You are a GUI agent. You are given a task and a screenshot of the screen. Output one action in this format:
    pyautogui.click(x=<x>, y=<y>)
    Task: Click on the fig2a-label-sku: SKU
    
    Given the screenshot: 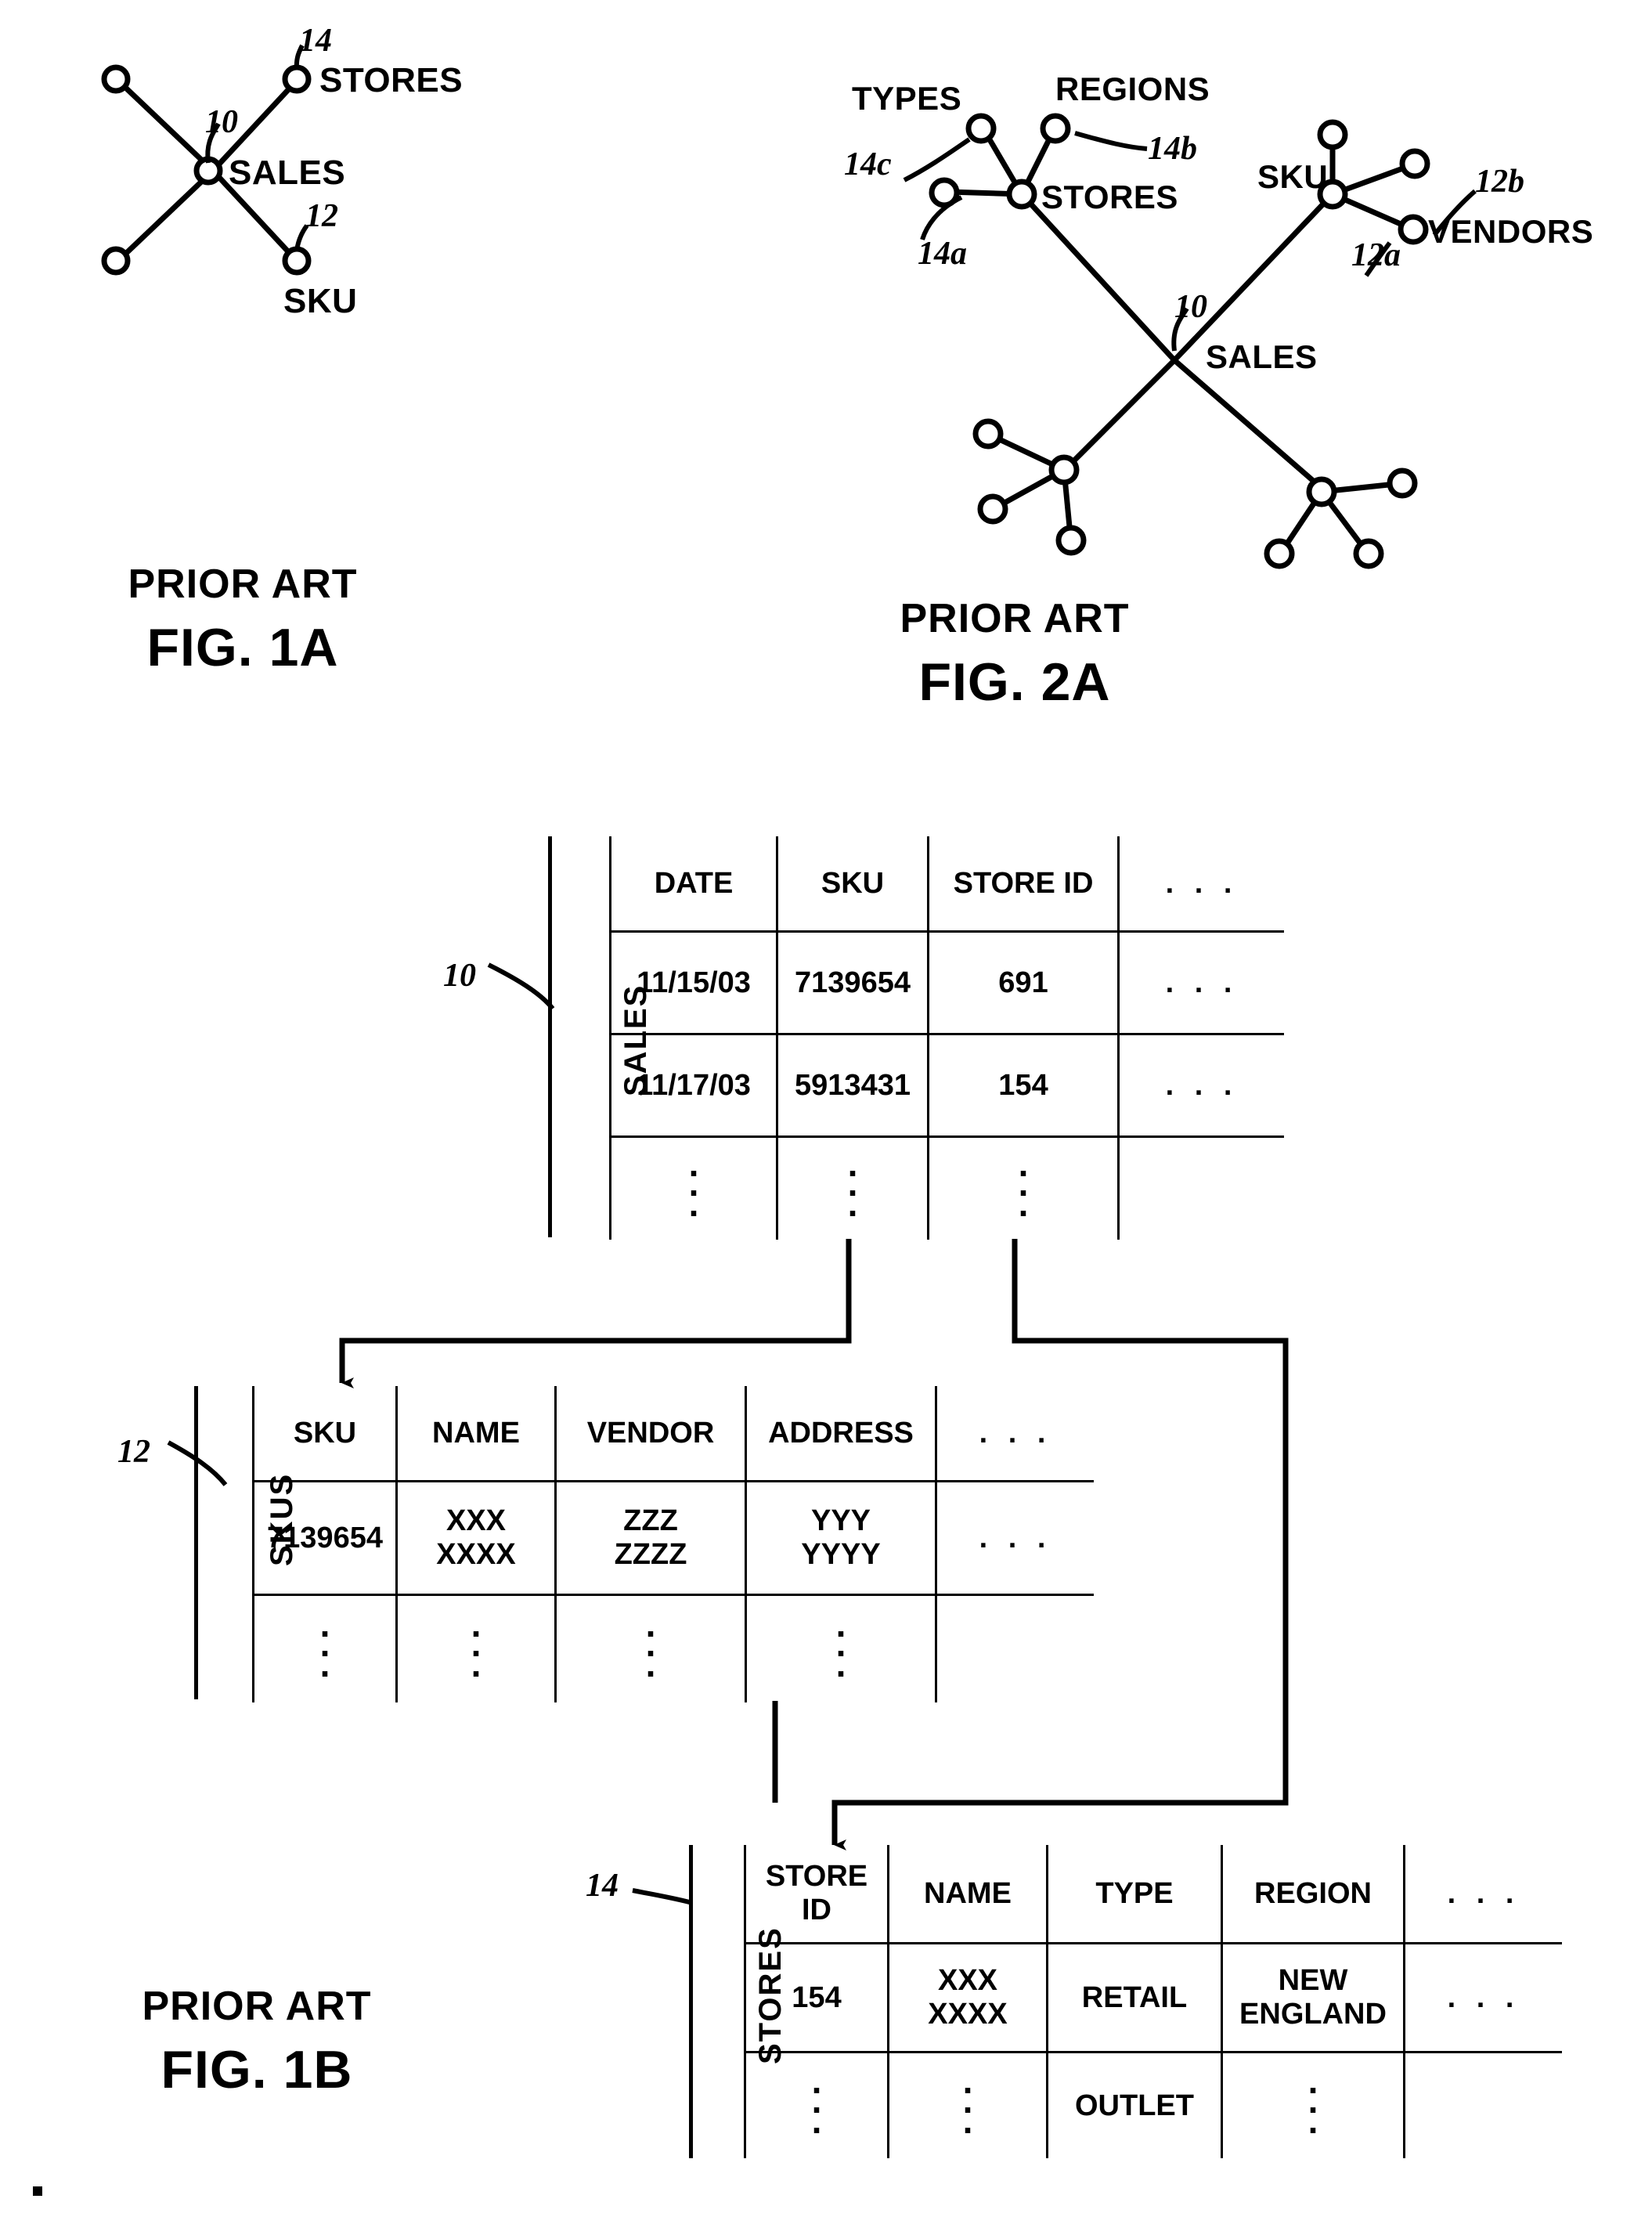 What is the action you would take?
    pyautogui.click(x=1293, y=176)
    